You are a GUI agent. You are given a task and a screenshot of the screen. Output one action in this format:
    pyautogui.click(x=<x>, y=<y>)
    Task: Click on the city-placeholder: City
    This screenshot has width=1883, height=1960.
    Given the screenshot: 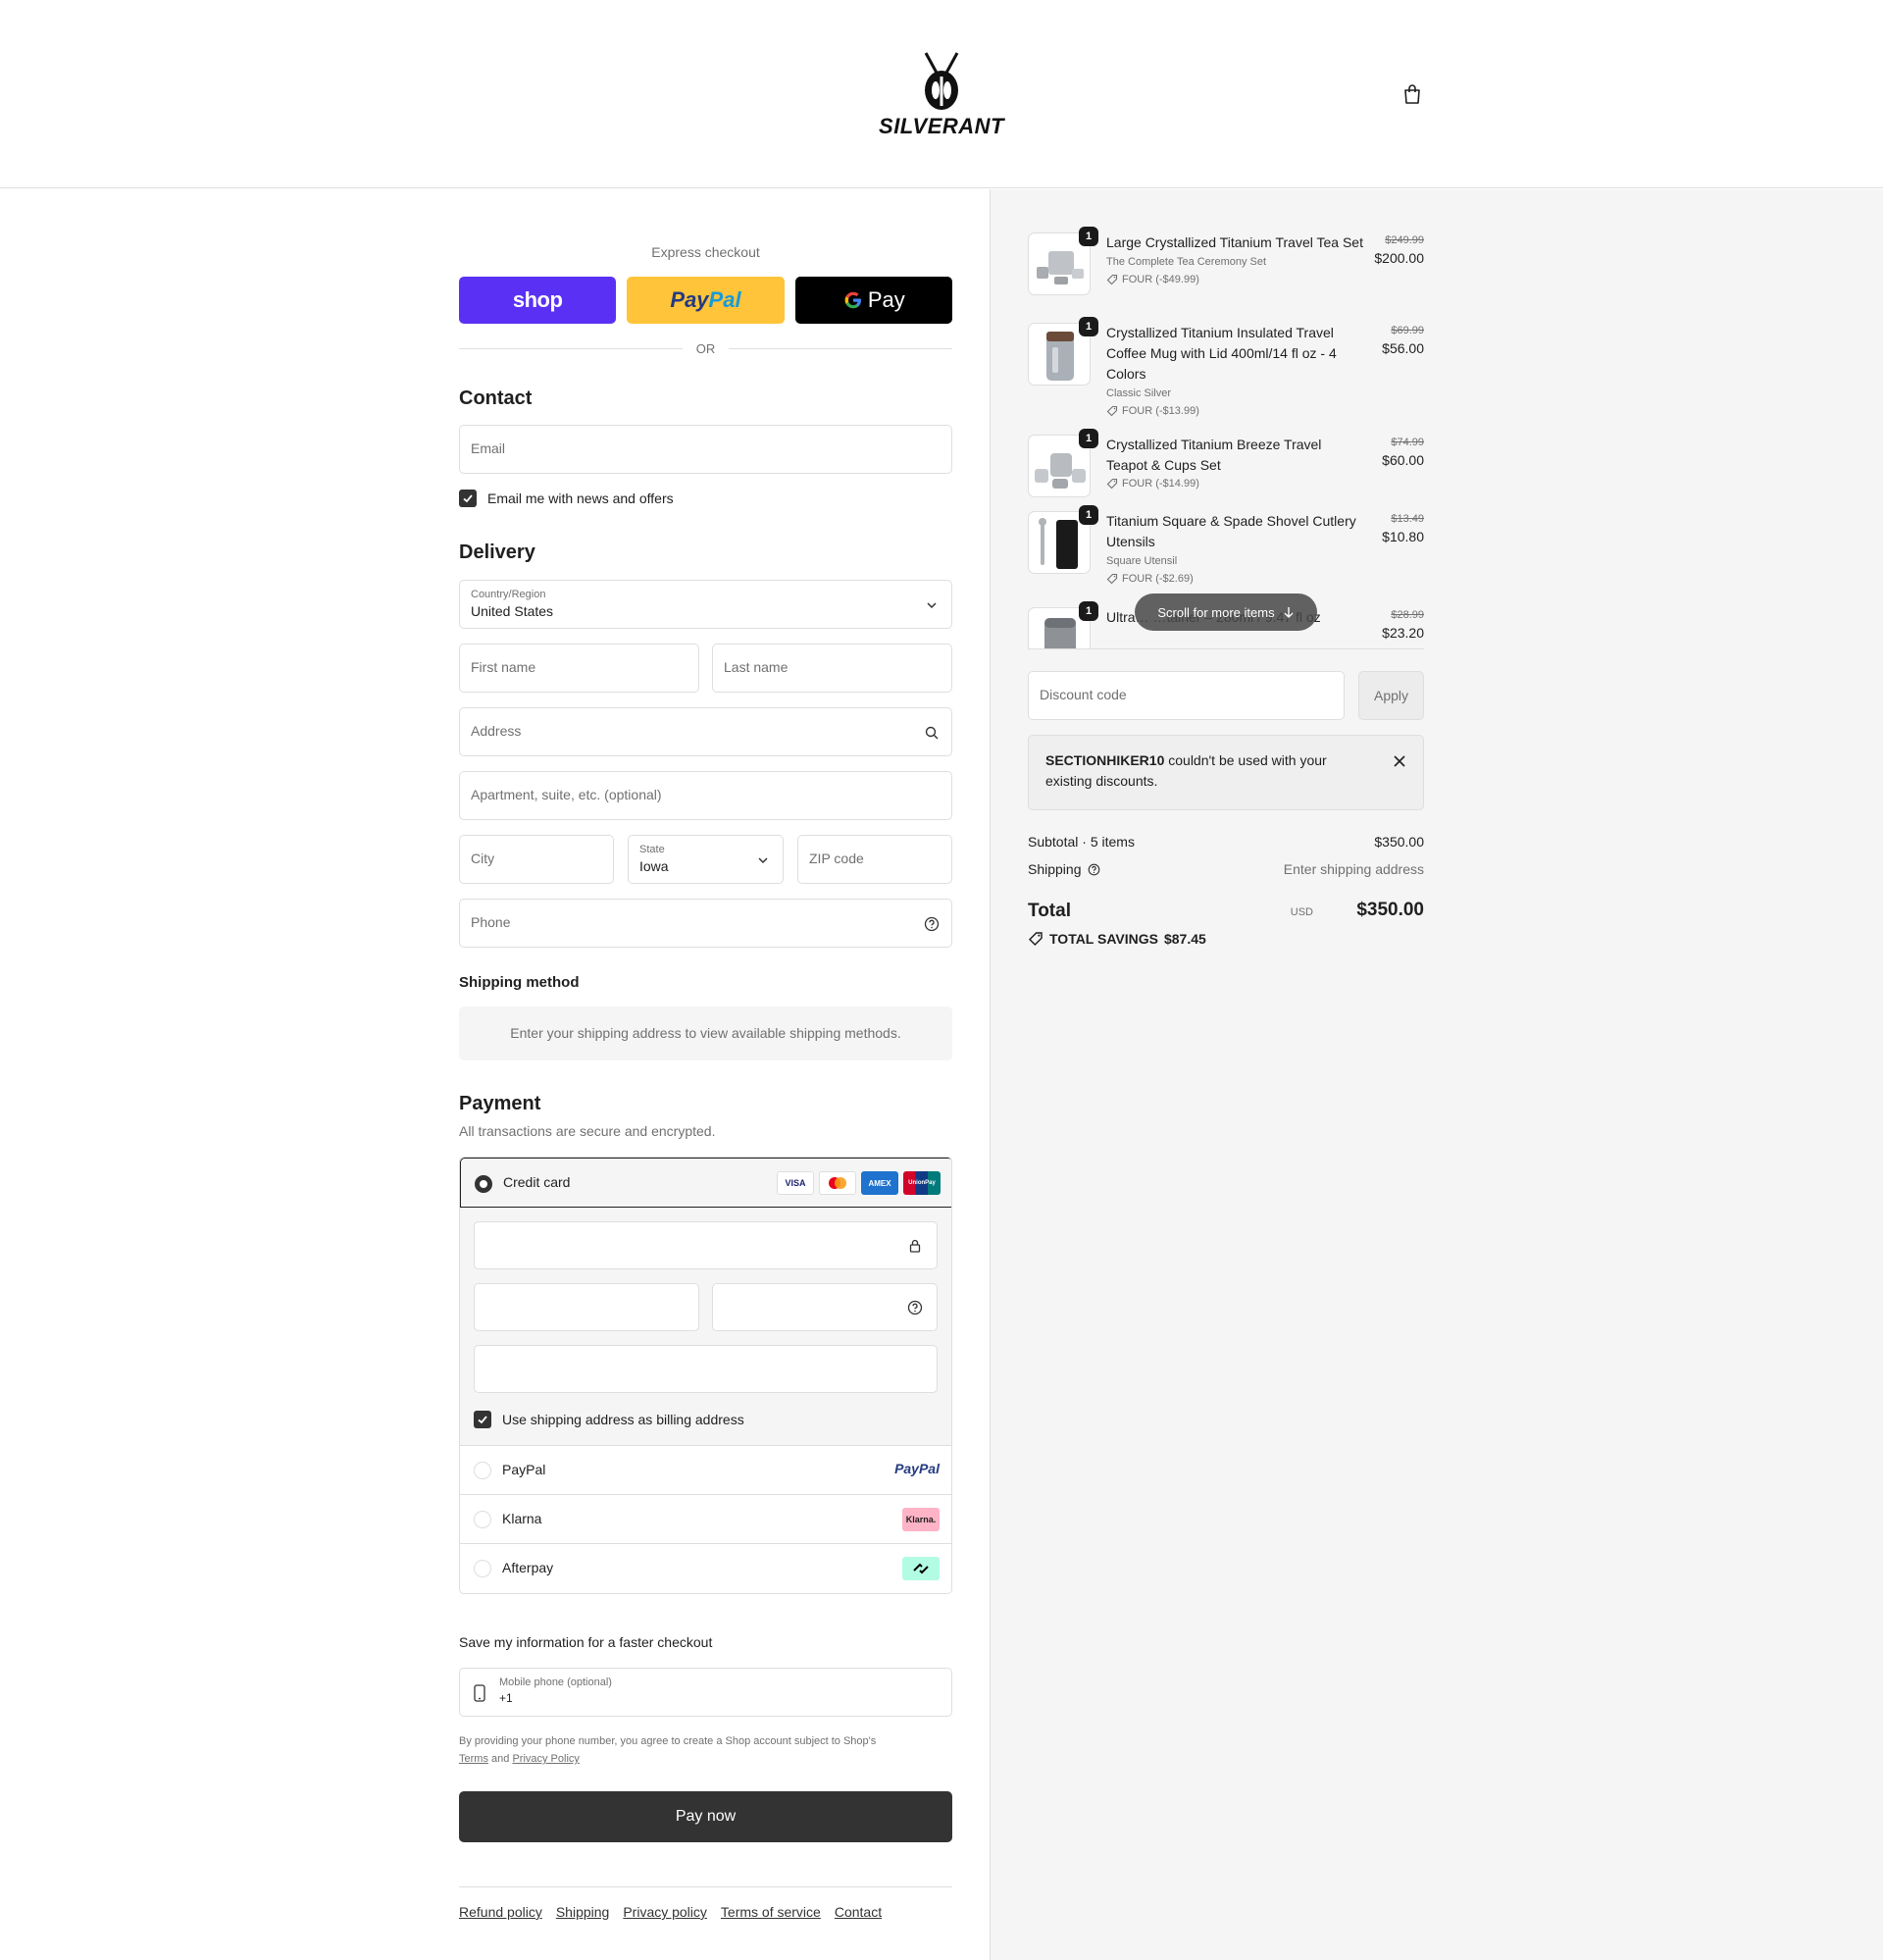 What is the action you would take?
    pyautogui.click(x=483, y=858)
    